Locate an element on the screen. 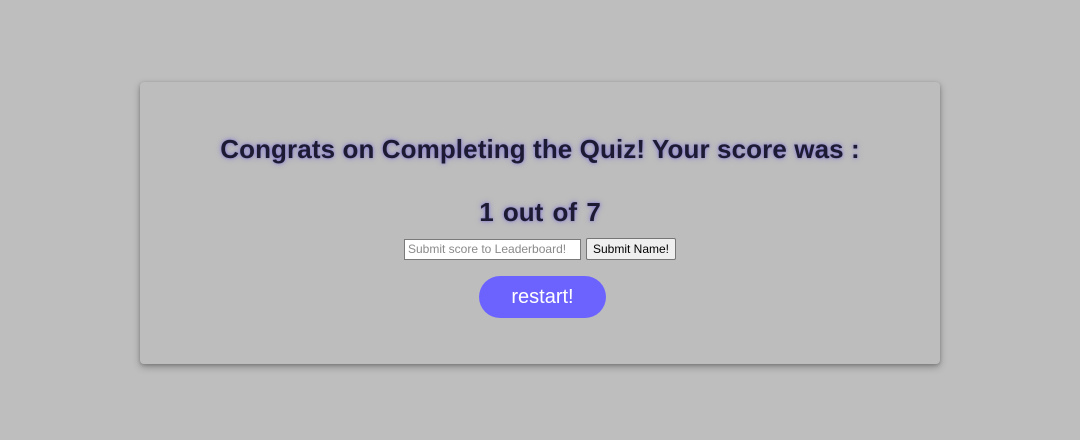 Image resolution: width=1080 pixels, height=440 pixels. leaderboard-form: Submit Name! is located at coordinates (540, 249).